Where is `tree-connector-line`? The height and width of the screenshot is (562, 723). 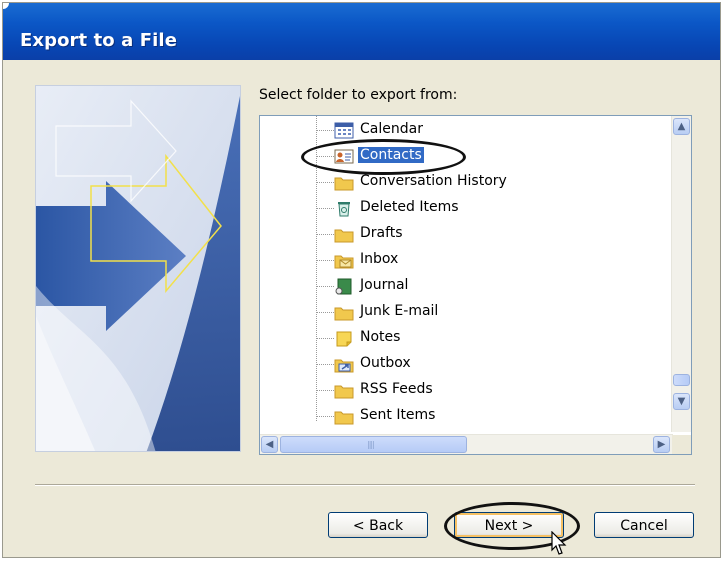 tree-connector-line is located at coordinates (316, 268).